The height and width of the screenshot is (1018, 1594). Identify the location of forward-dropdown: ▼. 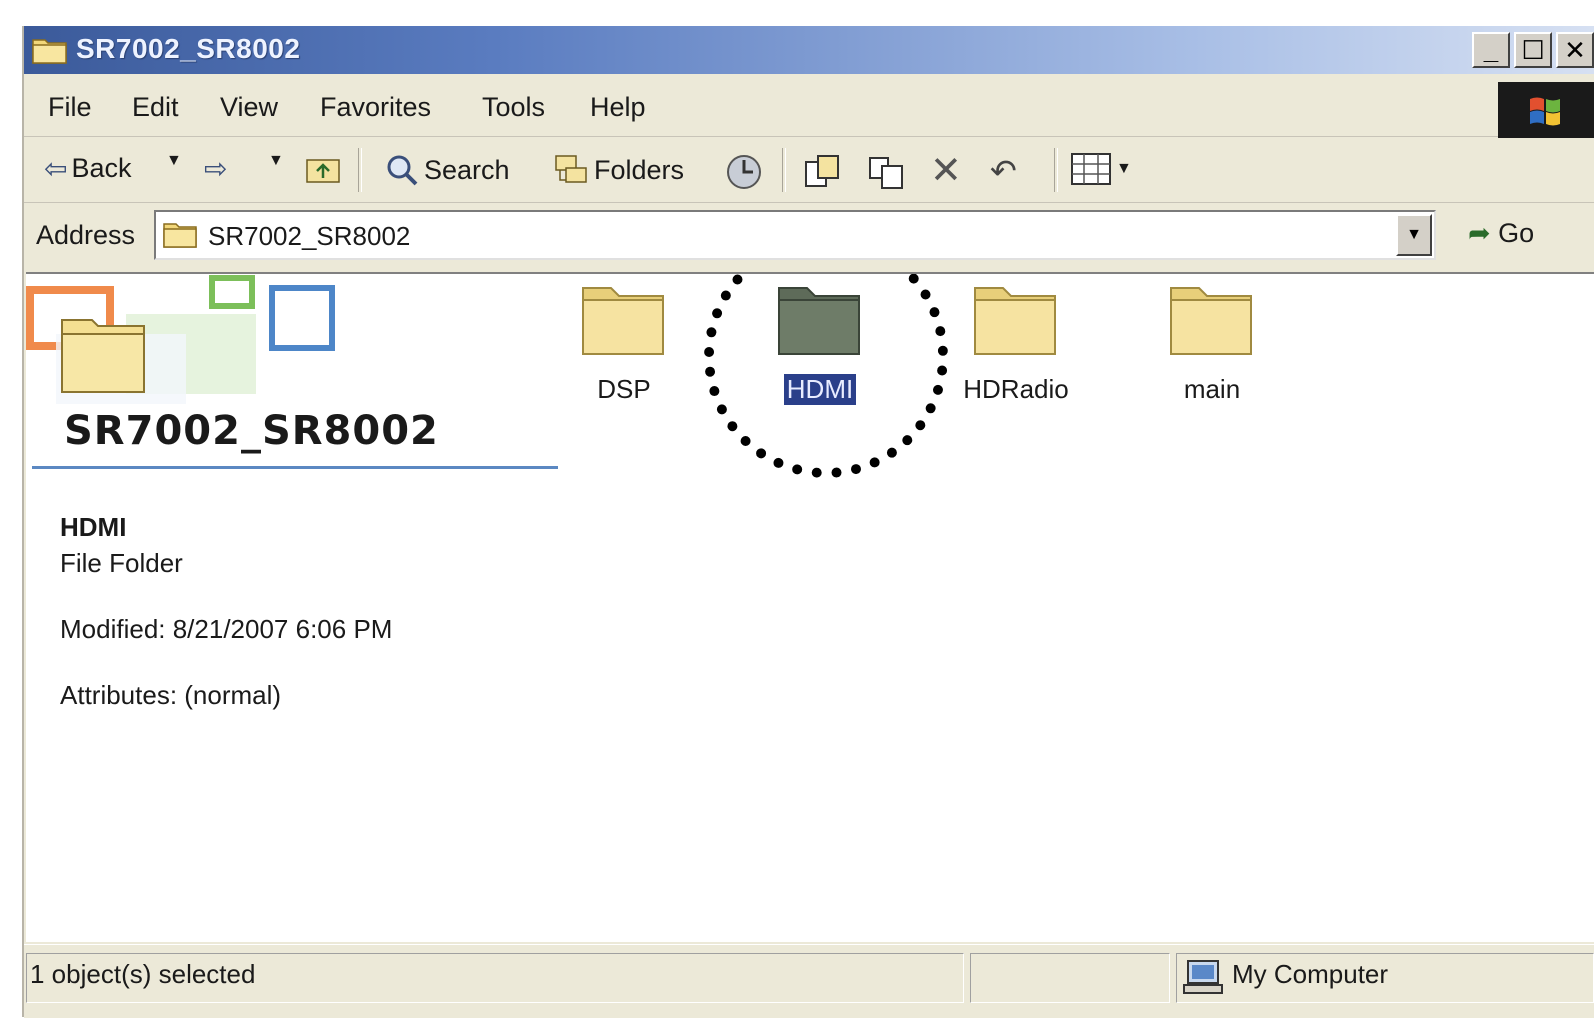
(276, 161).